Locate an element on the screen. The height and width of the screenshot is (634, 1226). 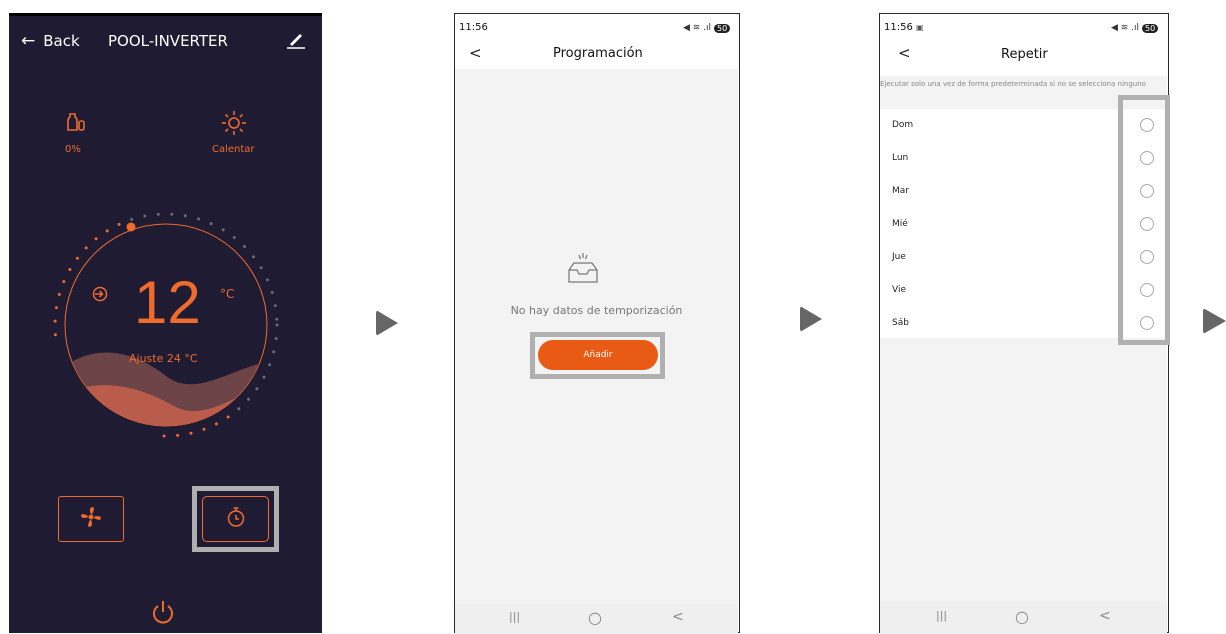
day-label: Mié is located at coordinates (900, 224).